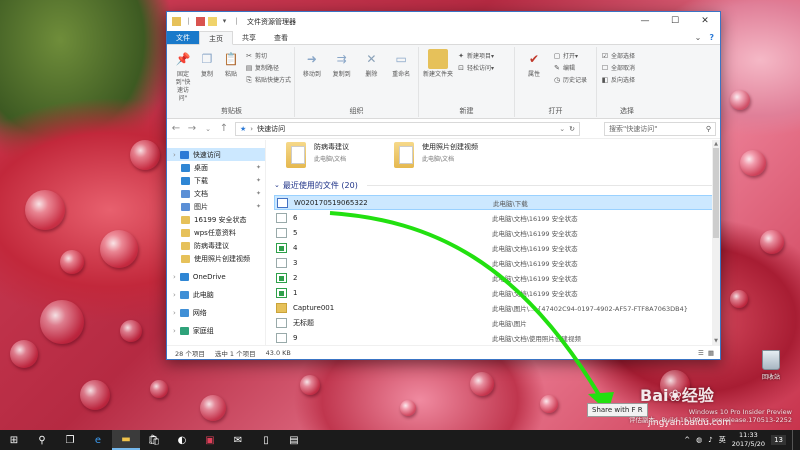 The height and width of the screenshot is (450, 800). Describe the element at coordinates (216, 38) in the screenshot. I see `tab-home: 主页` at that location.